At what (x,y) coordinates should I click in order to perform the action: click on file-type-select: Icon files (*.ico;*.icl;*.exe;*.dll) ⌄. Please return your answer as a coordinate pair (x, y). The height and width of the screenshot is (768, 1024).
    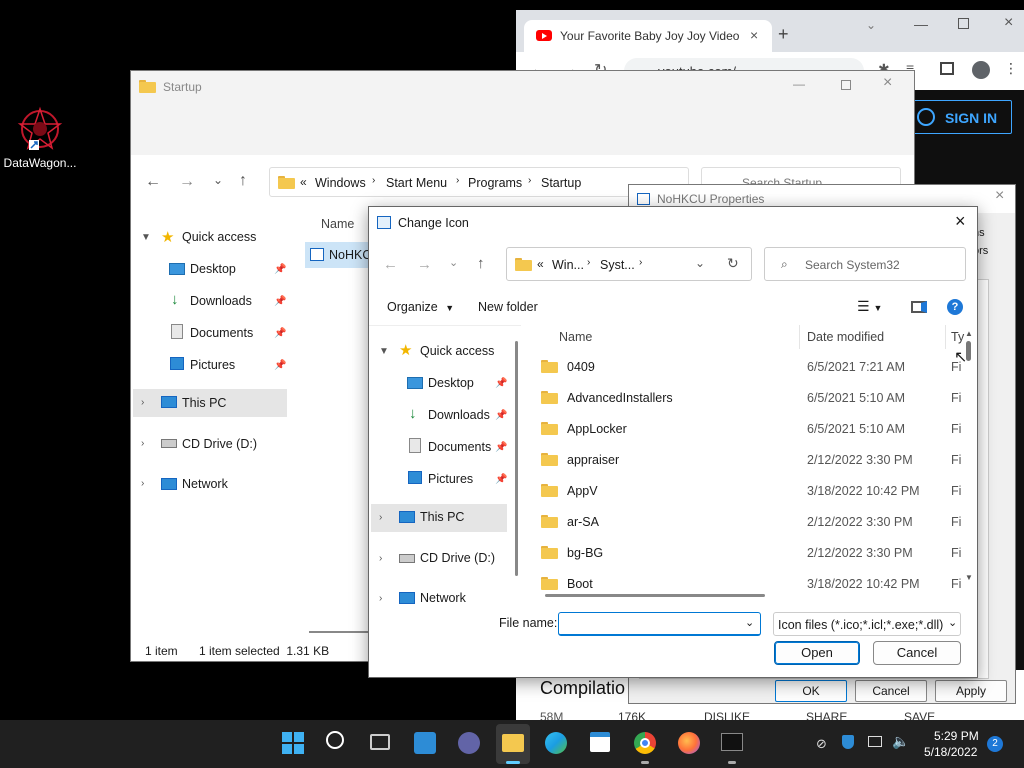
    Looking at the image, I should click on (867, 624).